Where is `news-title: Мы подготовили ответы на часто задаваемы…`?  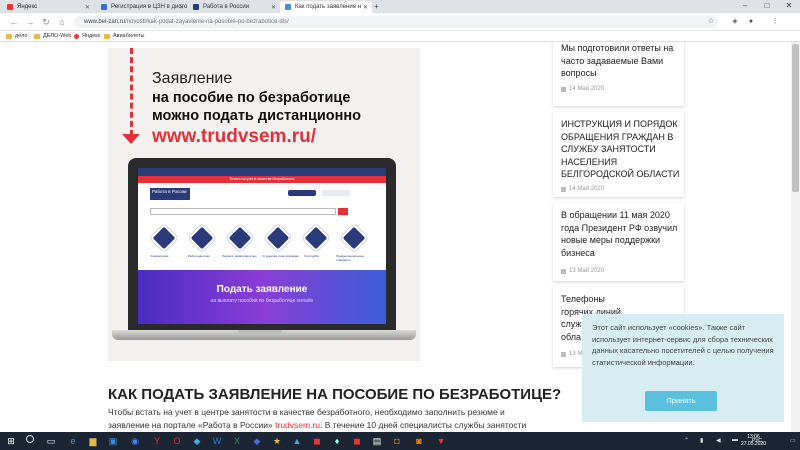 news-title: Мы подготовили ответы на часто задаваемы… is located at coordinates (622, 61).